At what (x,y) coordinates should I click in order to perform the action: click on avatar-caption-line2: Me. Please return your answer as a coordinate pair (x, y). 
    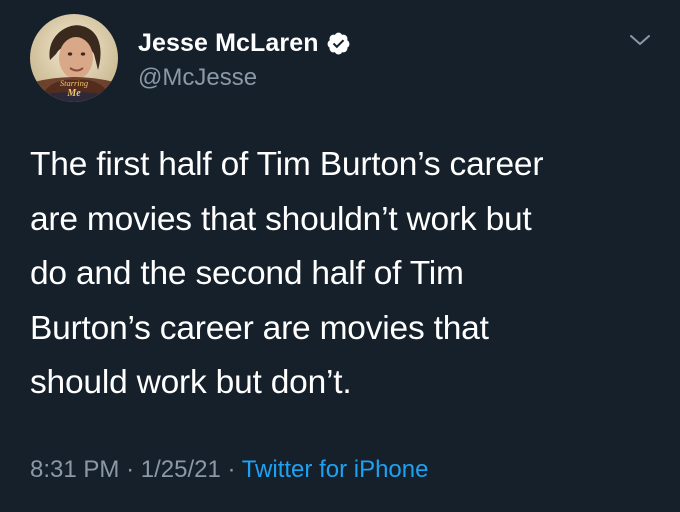
    Looking at the image, I should click on (73, 93).